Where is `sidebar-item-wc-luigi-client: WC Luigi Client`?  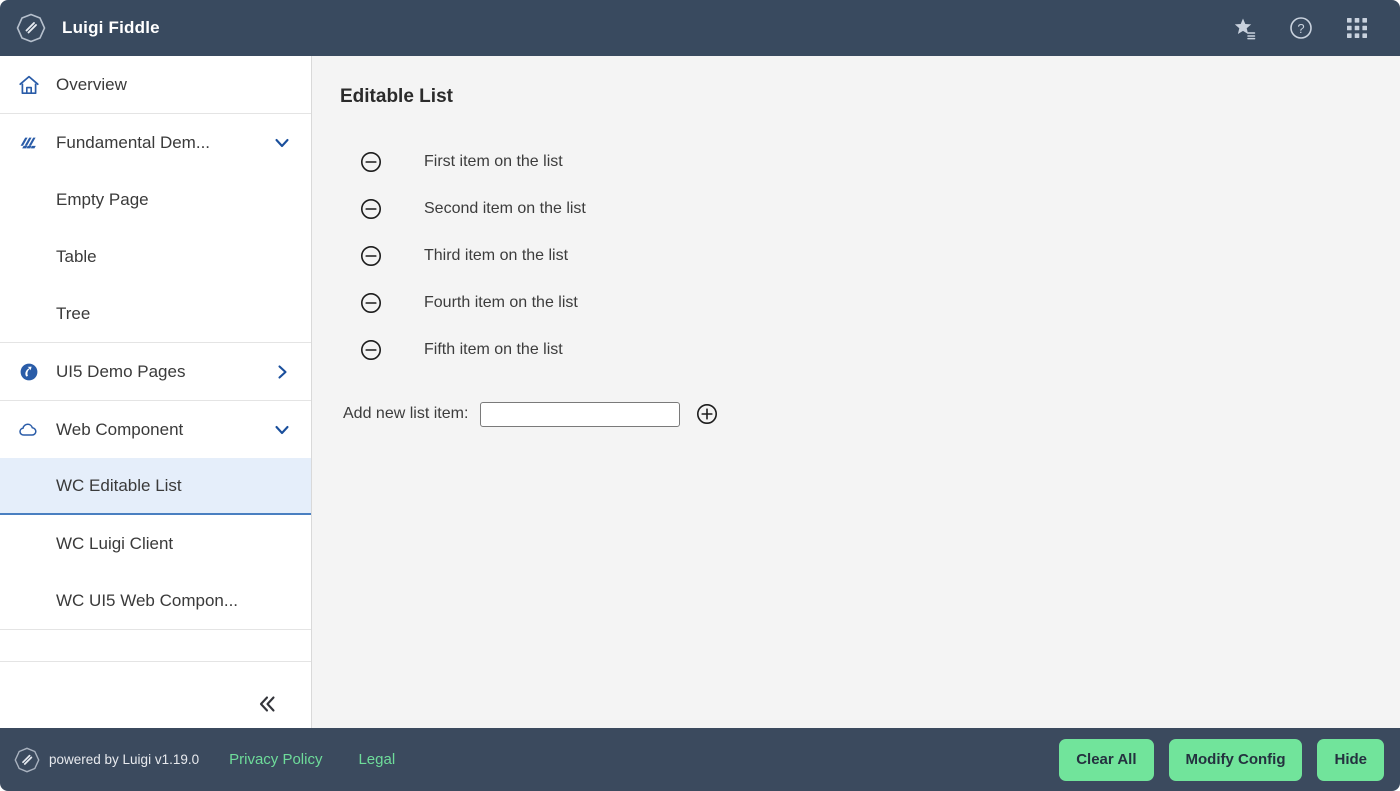
sidebar-item-wc-luigi-client: WC Luigi Client is located at coordinates (155, 543).